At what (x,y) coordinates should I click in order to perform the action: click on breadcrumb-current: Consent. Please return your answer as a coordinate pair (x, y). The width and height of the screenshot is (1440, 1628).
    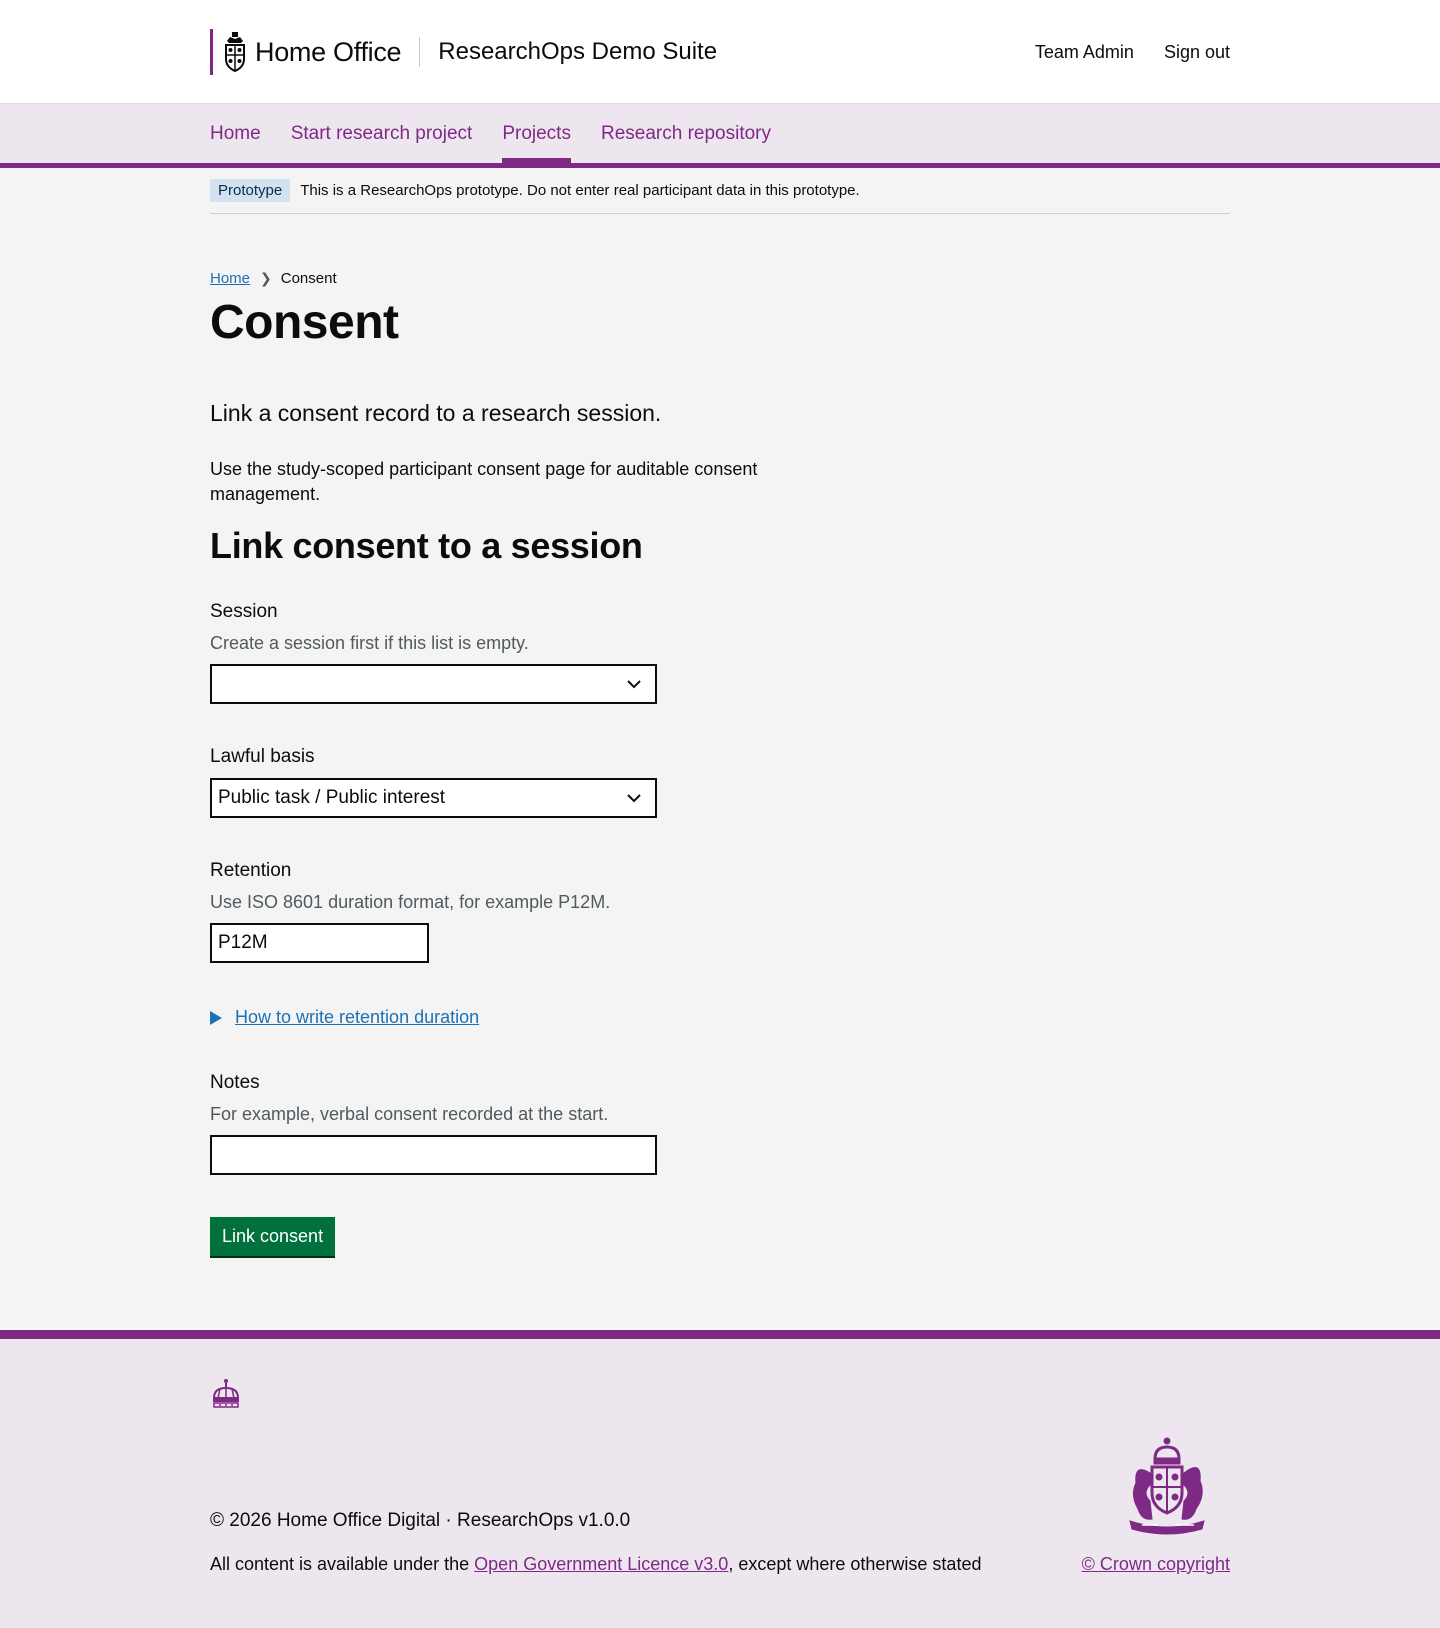
    Looking at the image, I should click on (308, 278).